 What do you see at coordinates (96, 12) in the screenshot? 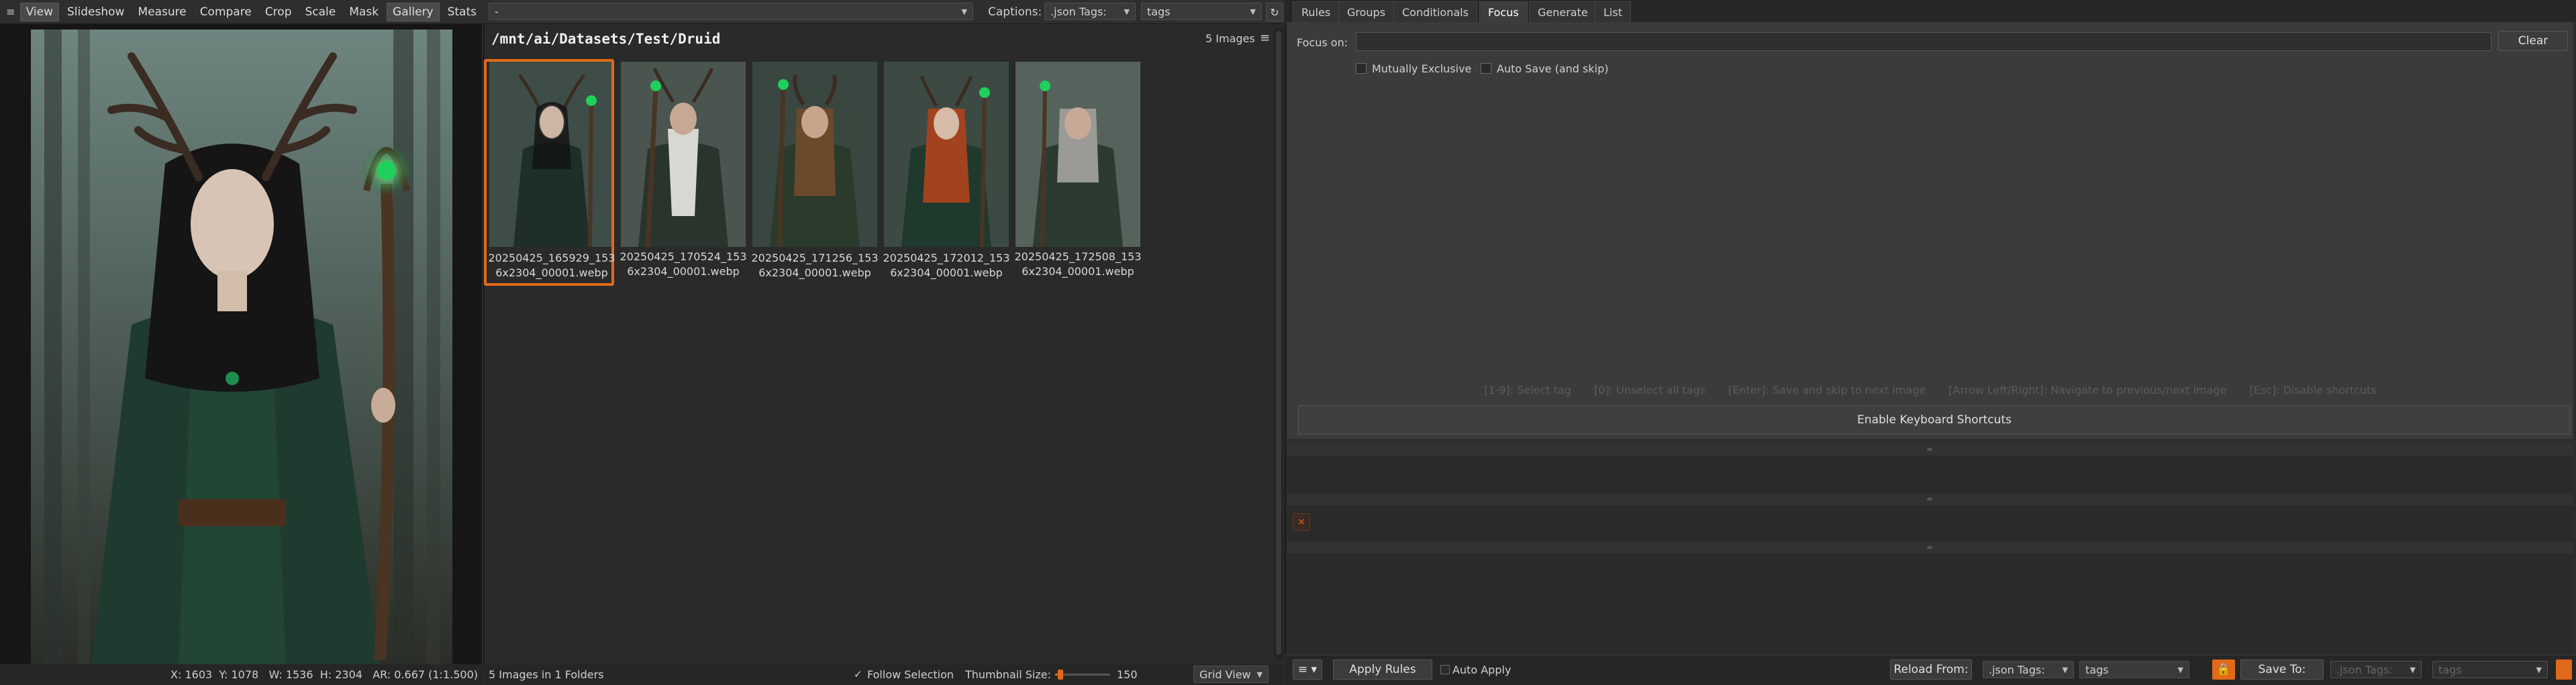
I see `tab-slideshow: Slideshow` at bounding box center [96, 12].